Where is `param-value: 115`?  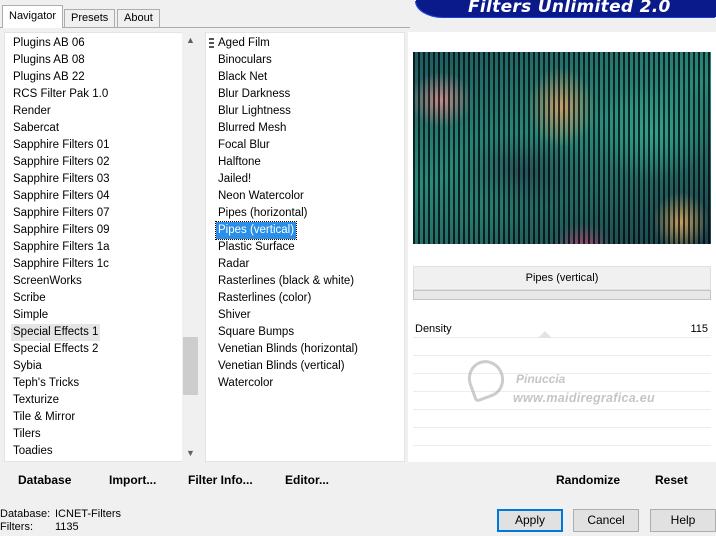 param-value: 115 is located at coordinates (699, 329).